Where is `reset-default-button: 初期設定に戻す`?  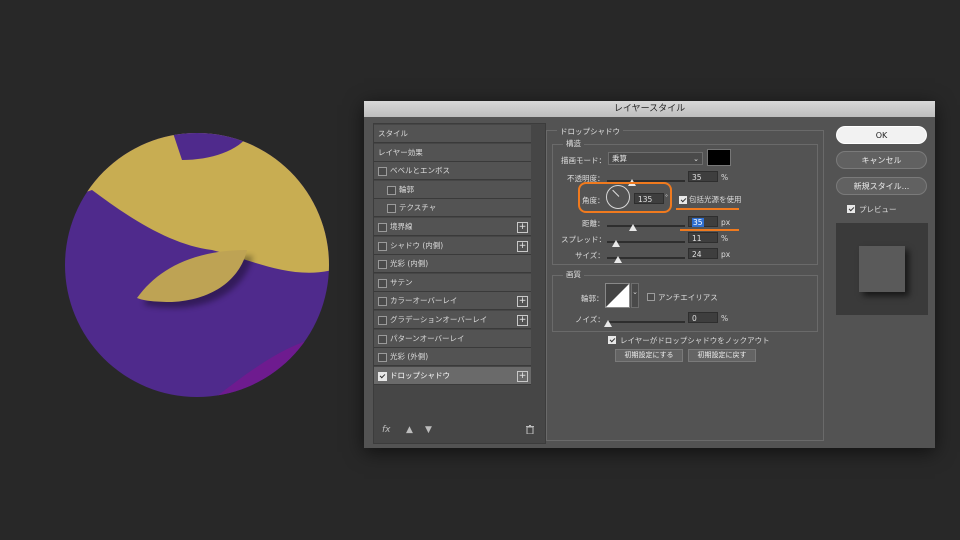 reset-default-button: 初期設定に戻す is located at coordinates (722, 355).